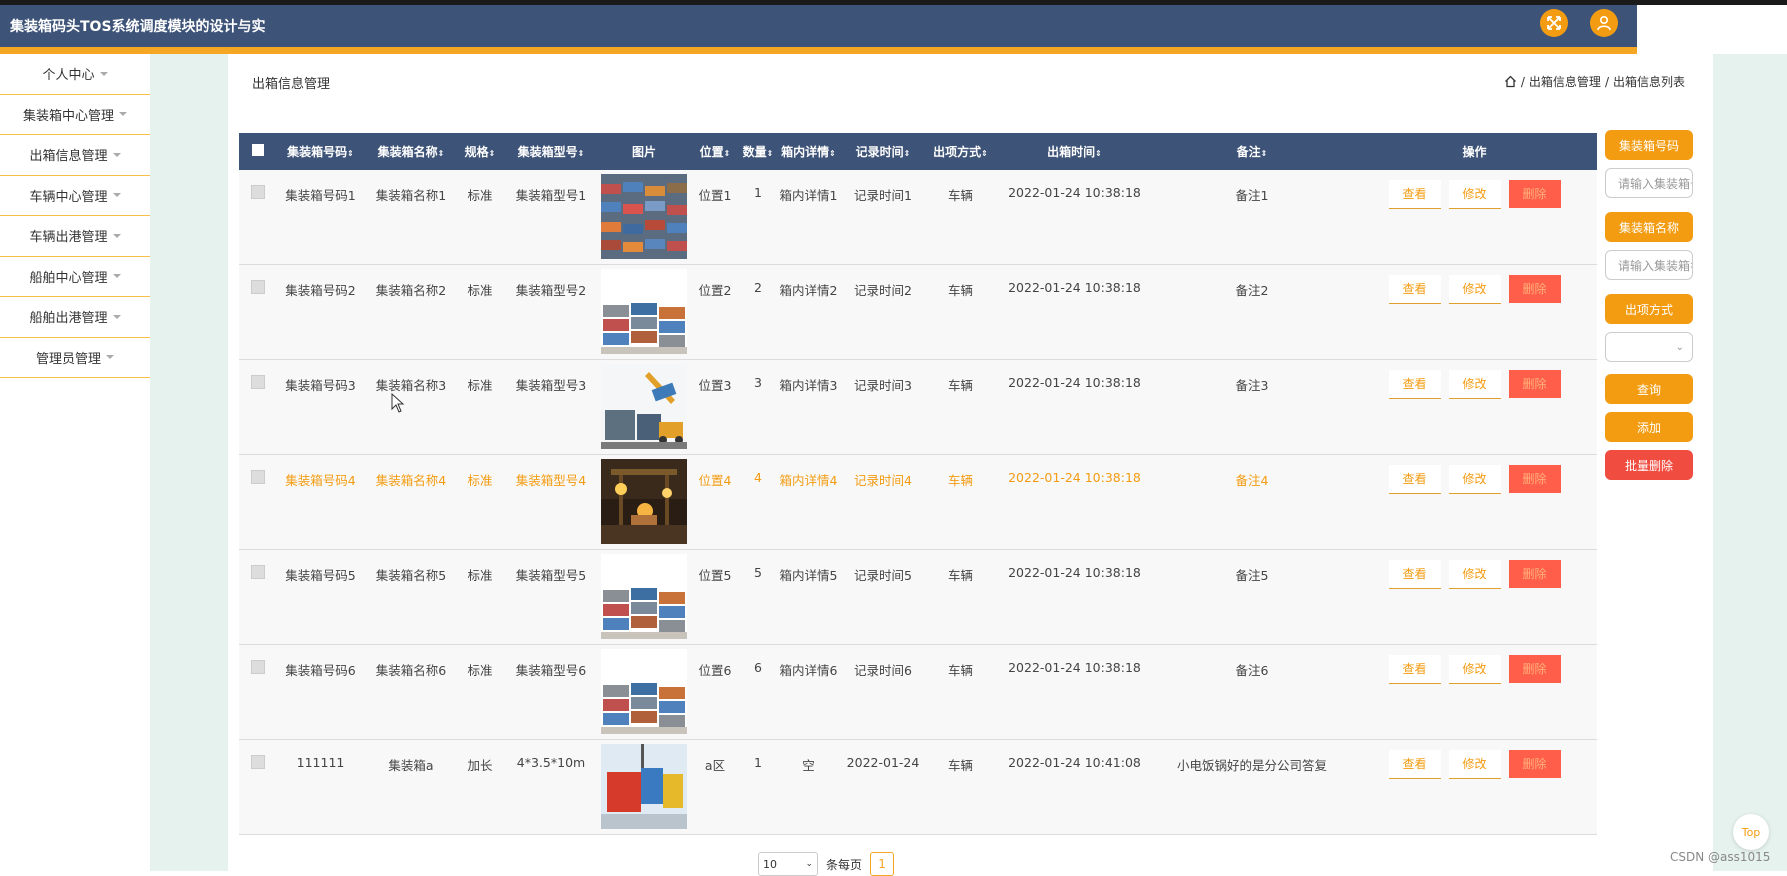 This screenshot has width=1787, height=876. Describe the element at coordinates (1649, 145) in the screenshot. I see `code-filter-label: 集装箱号码` at that location.